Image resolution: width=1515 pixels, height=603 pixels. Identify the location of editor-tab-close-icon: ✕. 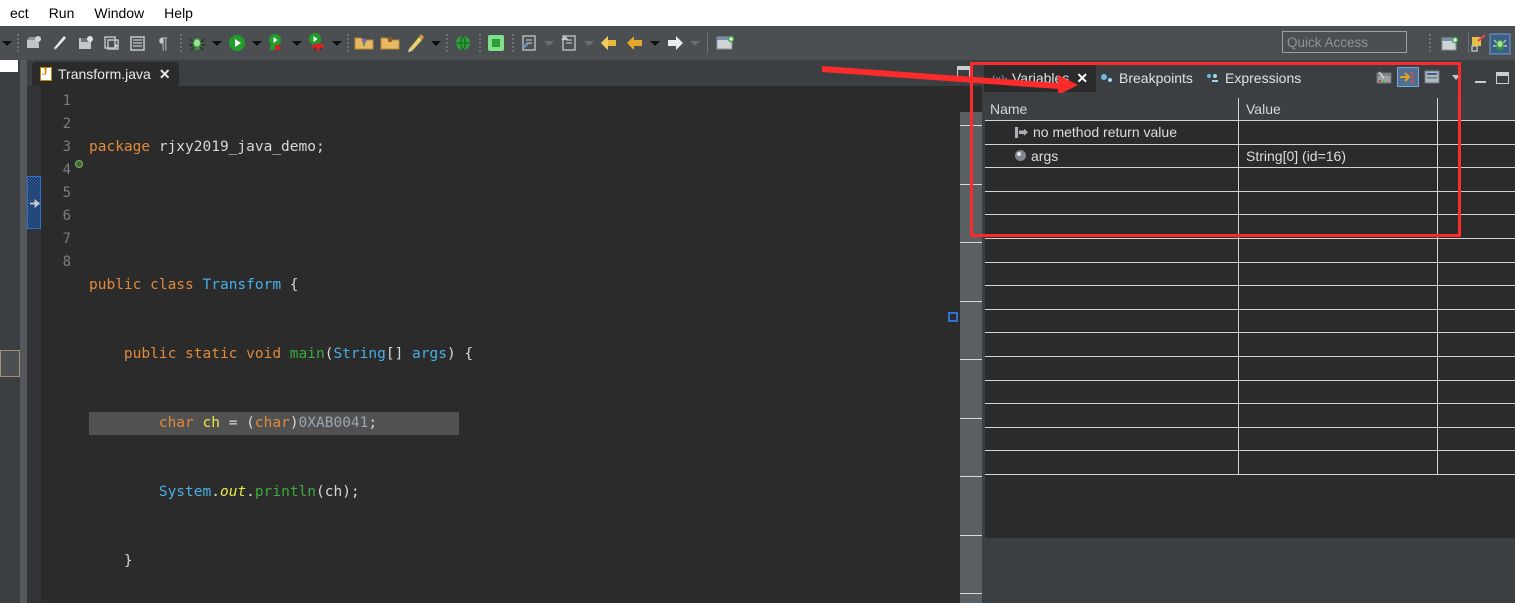
(165, 74).